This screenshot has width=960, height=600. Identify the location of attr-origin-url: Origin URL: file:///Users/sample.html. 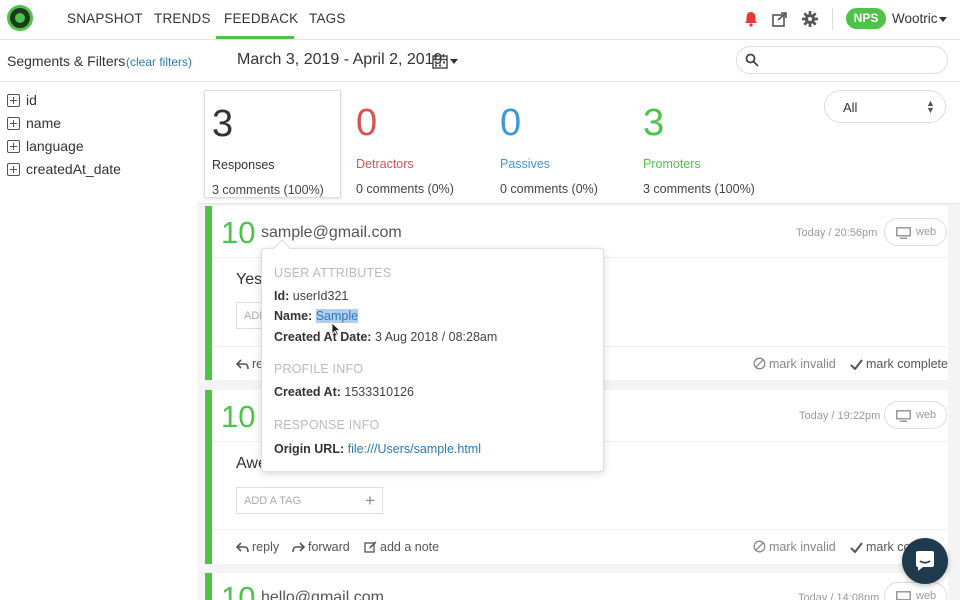
(377, 449).